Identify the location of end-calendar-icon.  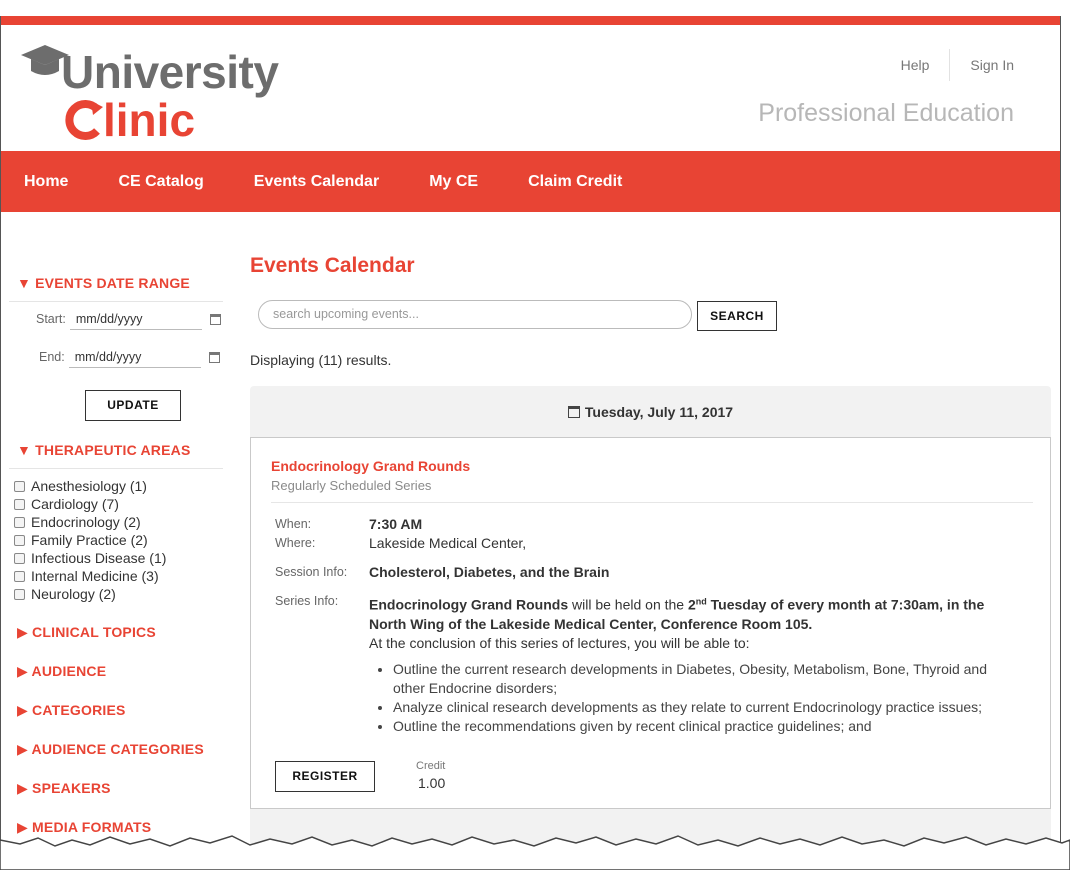
(214, 357).